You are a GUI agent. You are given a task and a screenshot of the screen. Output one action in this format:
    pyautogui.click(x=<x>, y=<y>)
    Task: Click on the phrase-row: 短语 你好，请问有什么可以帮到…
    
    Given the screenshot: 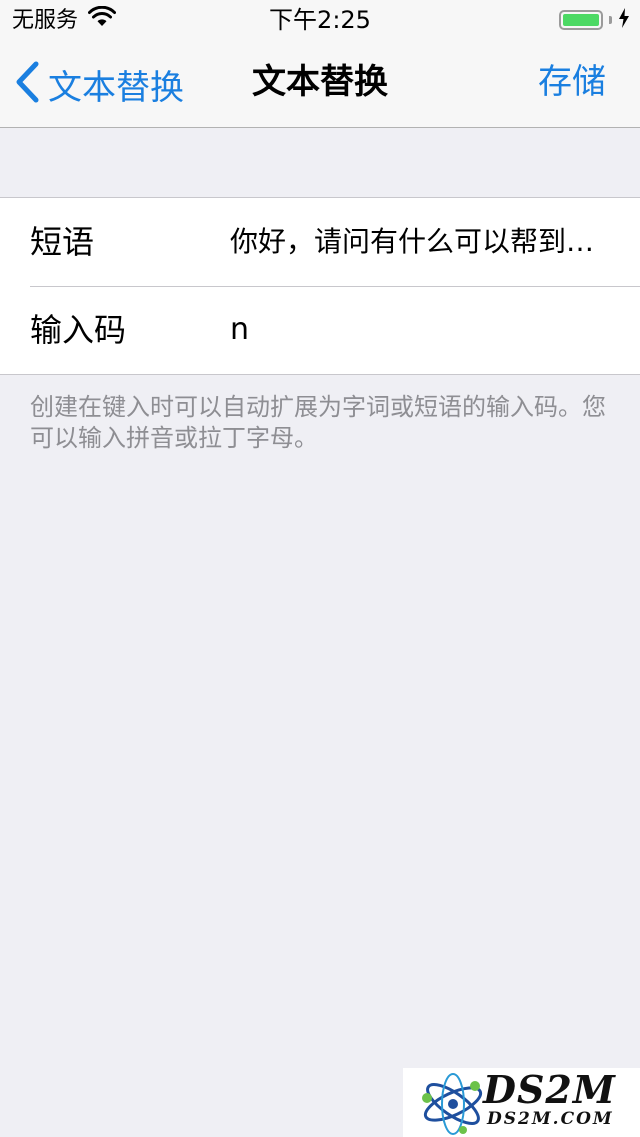 What is the action you would take?
    pyautogui.click(x=320, y=242)
    